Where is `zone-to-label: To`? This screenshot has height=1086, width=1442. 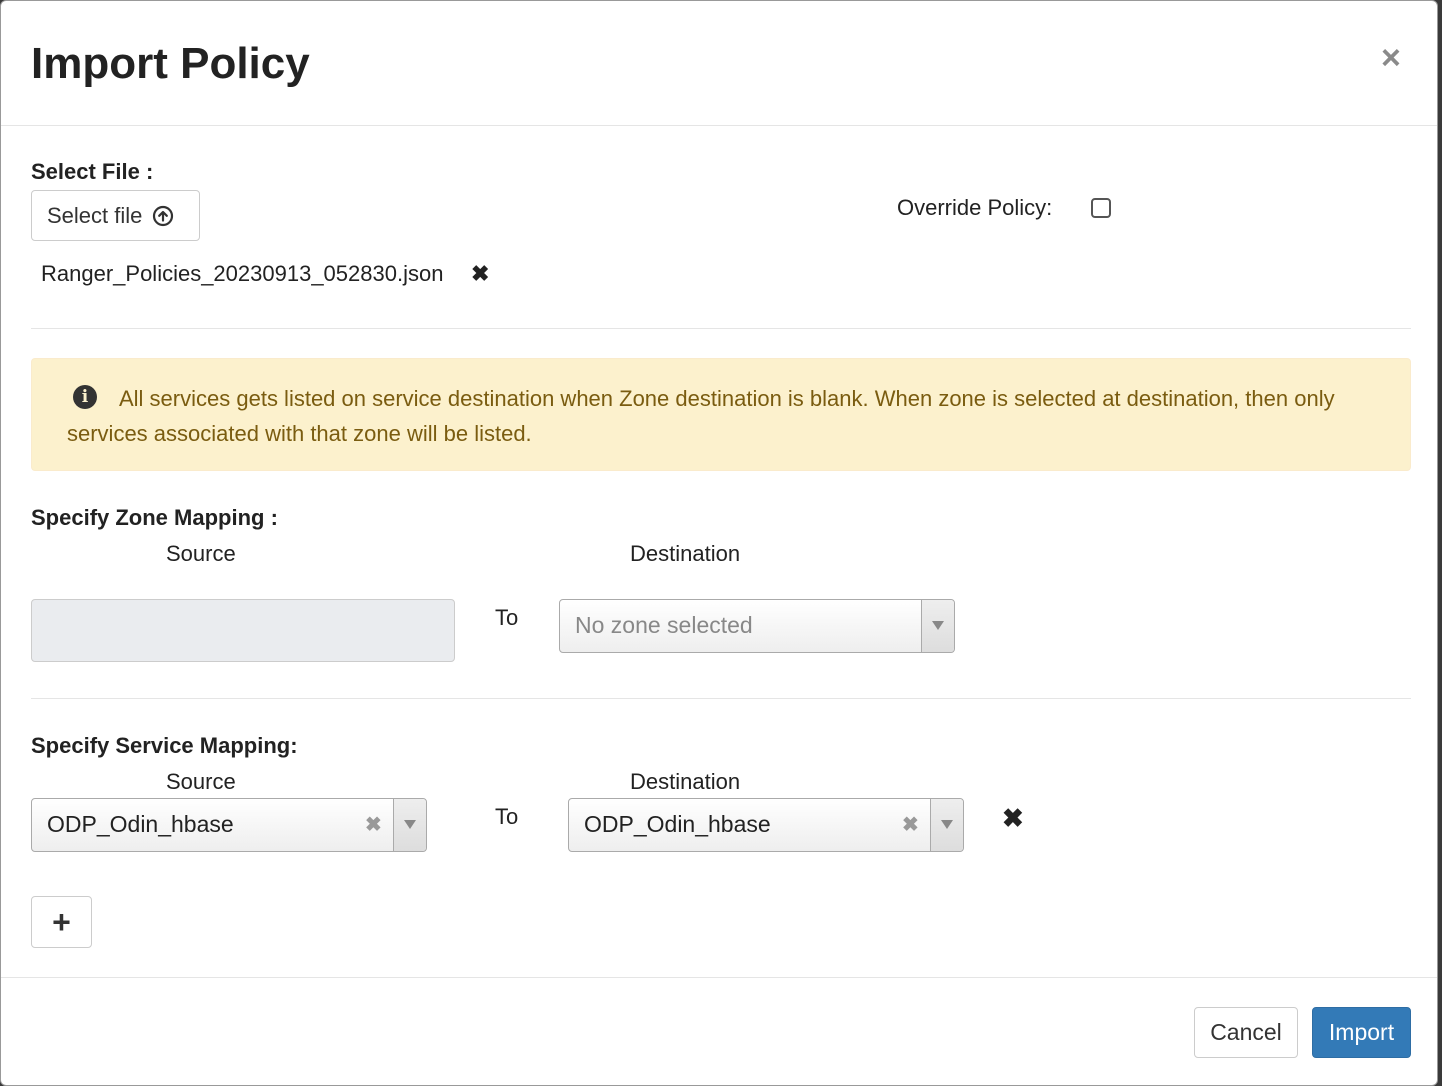
zone-to-label: To is located at coordinates (507, 617).